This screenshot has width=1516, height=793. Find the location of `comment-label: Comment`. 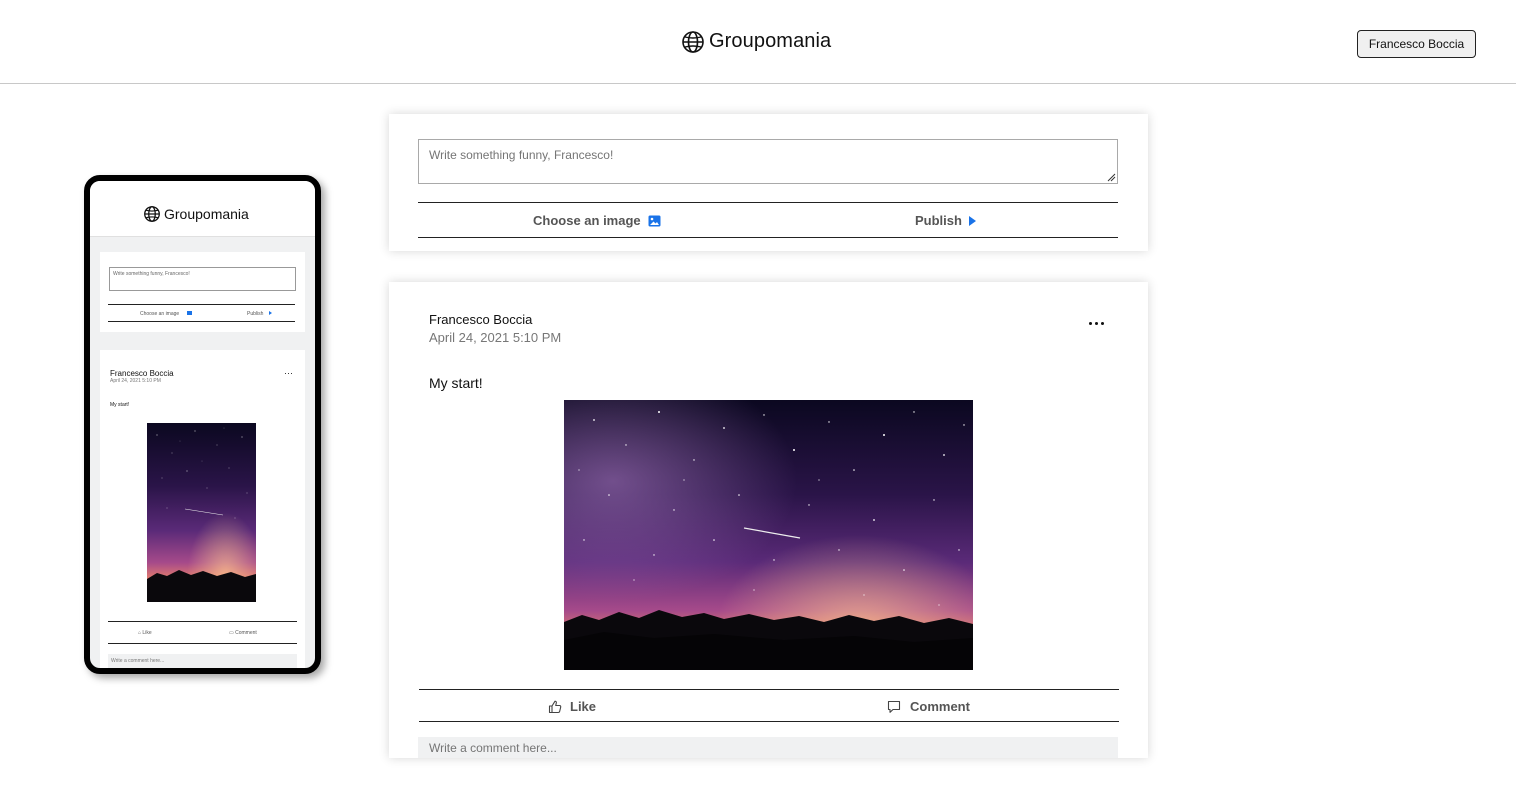

comment-label: Comment is located at coordinates (940, 706).